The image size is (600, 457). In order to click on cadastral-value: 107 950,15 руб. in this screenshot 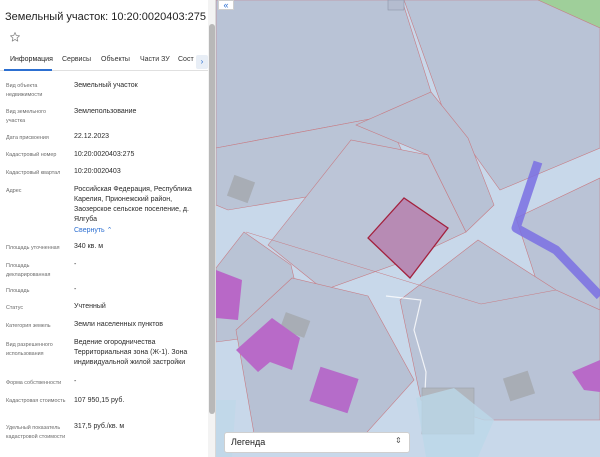, I will do `click(99, 400)`.